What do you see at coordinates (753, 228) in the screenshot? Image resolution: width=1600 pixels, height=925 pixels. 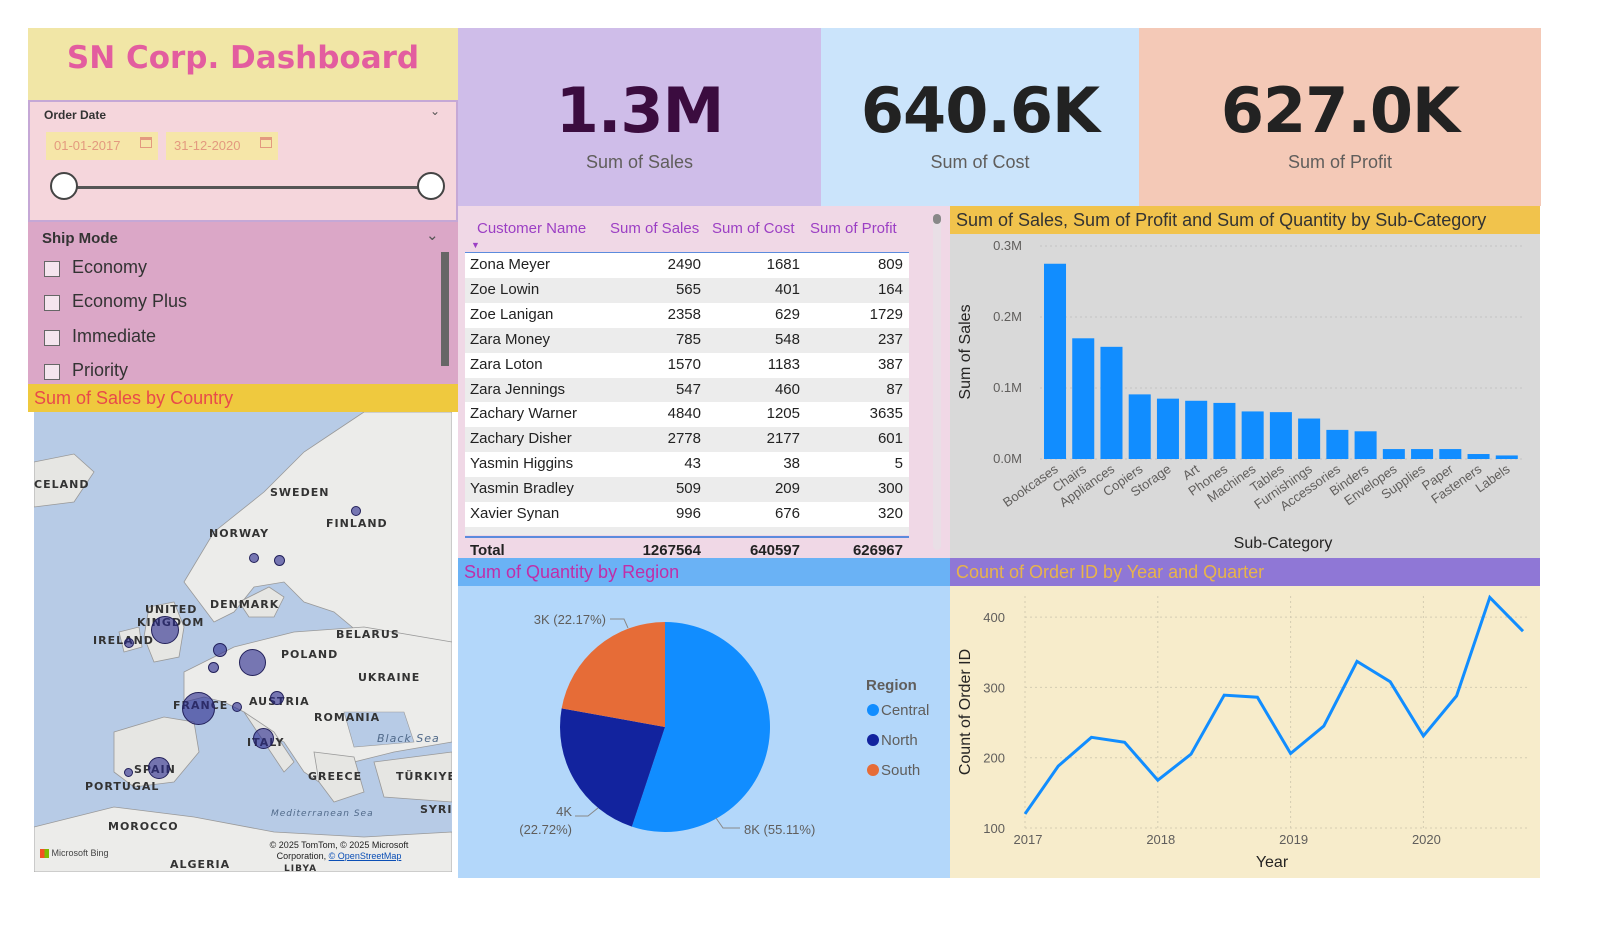 I see `column-header-cost: Sum of Cost` at bounding box center [753, 228].